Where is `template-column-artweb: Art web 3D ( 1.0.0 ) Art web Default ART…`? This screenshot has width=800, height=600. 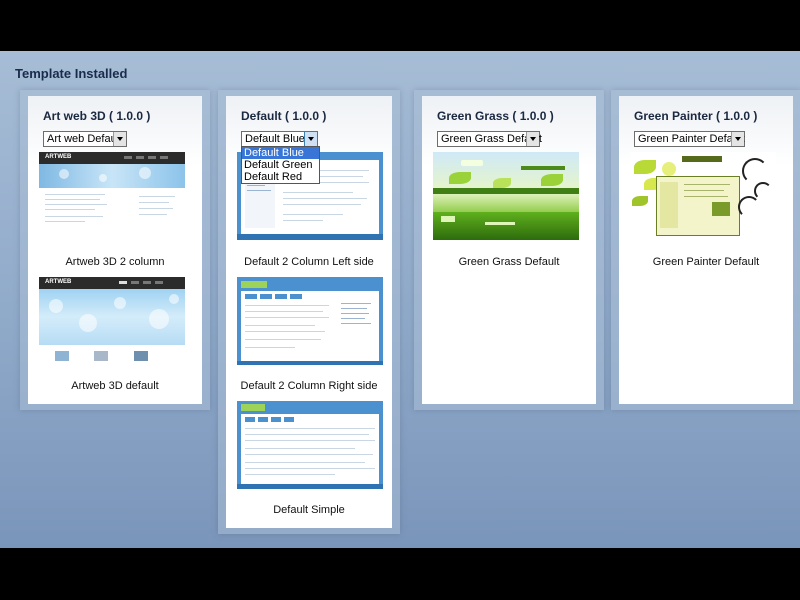
template-column-artweb: Art web 3D ( 1.0.0 ) Art web Default ART… is located at coordinates (115, 250).